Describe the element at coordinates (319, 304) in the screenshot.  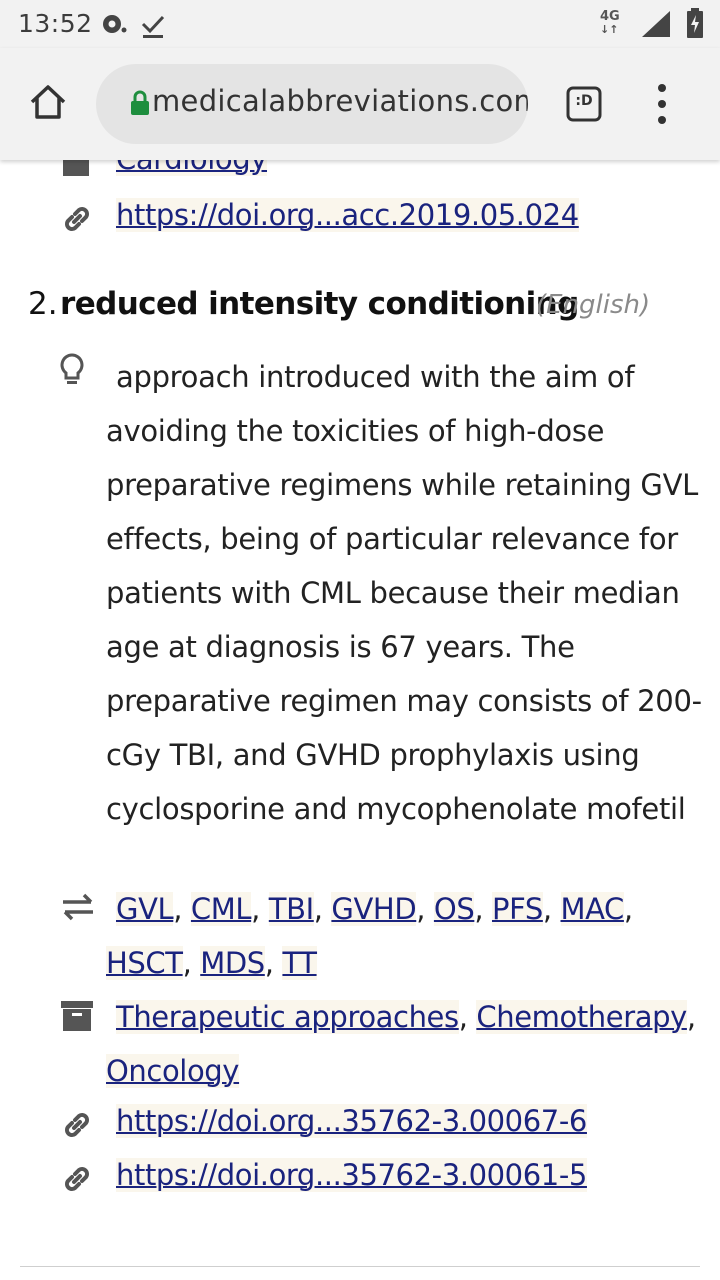
I see `entry-title: reduced intensity conditioning` at that location.